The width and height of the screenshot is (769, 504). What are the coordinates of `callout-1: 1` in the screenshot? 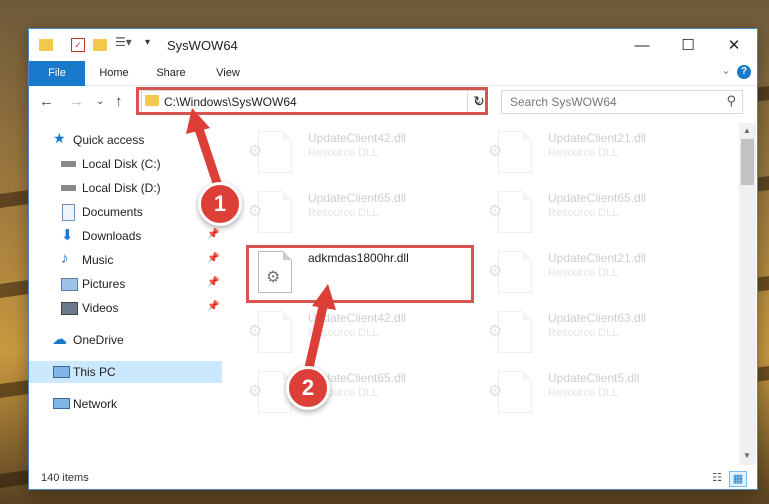 It's located at (220, 204).